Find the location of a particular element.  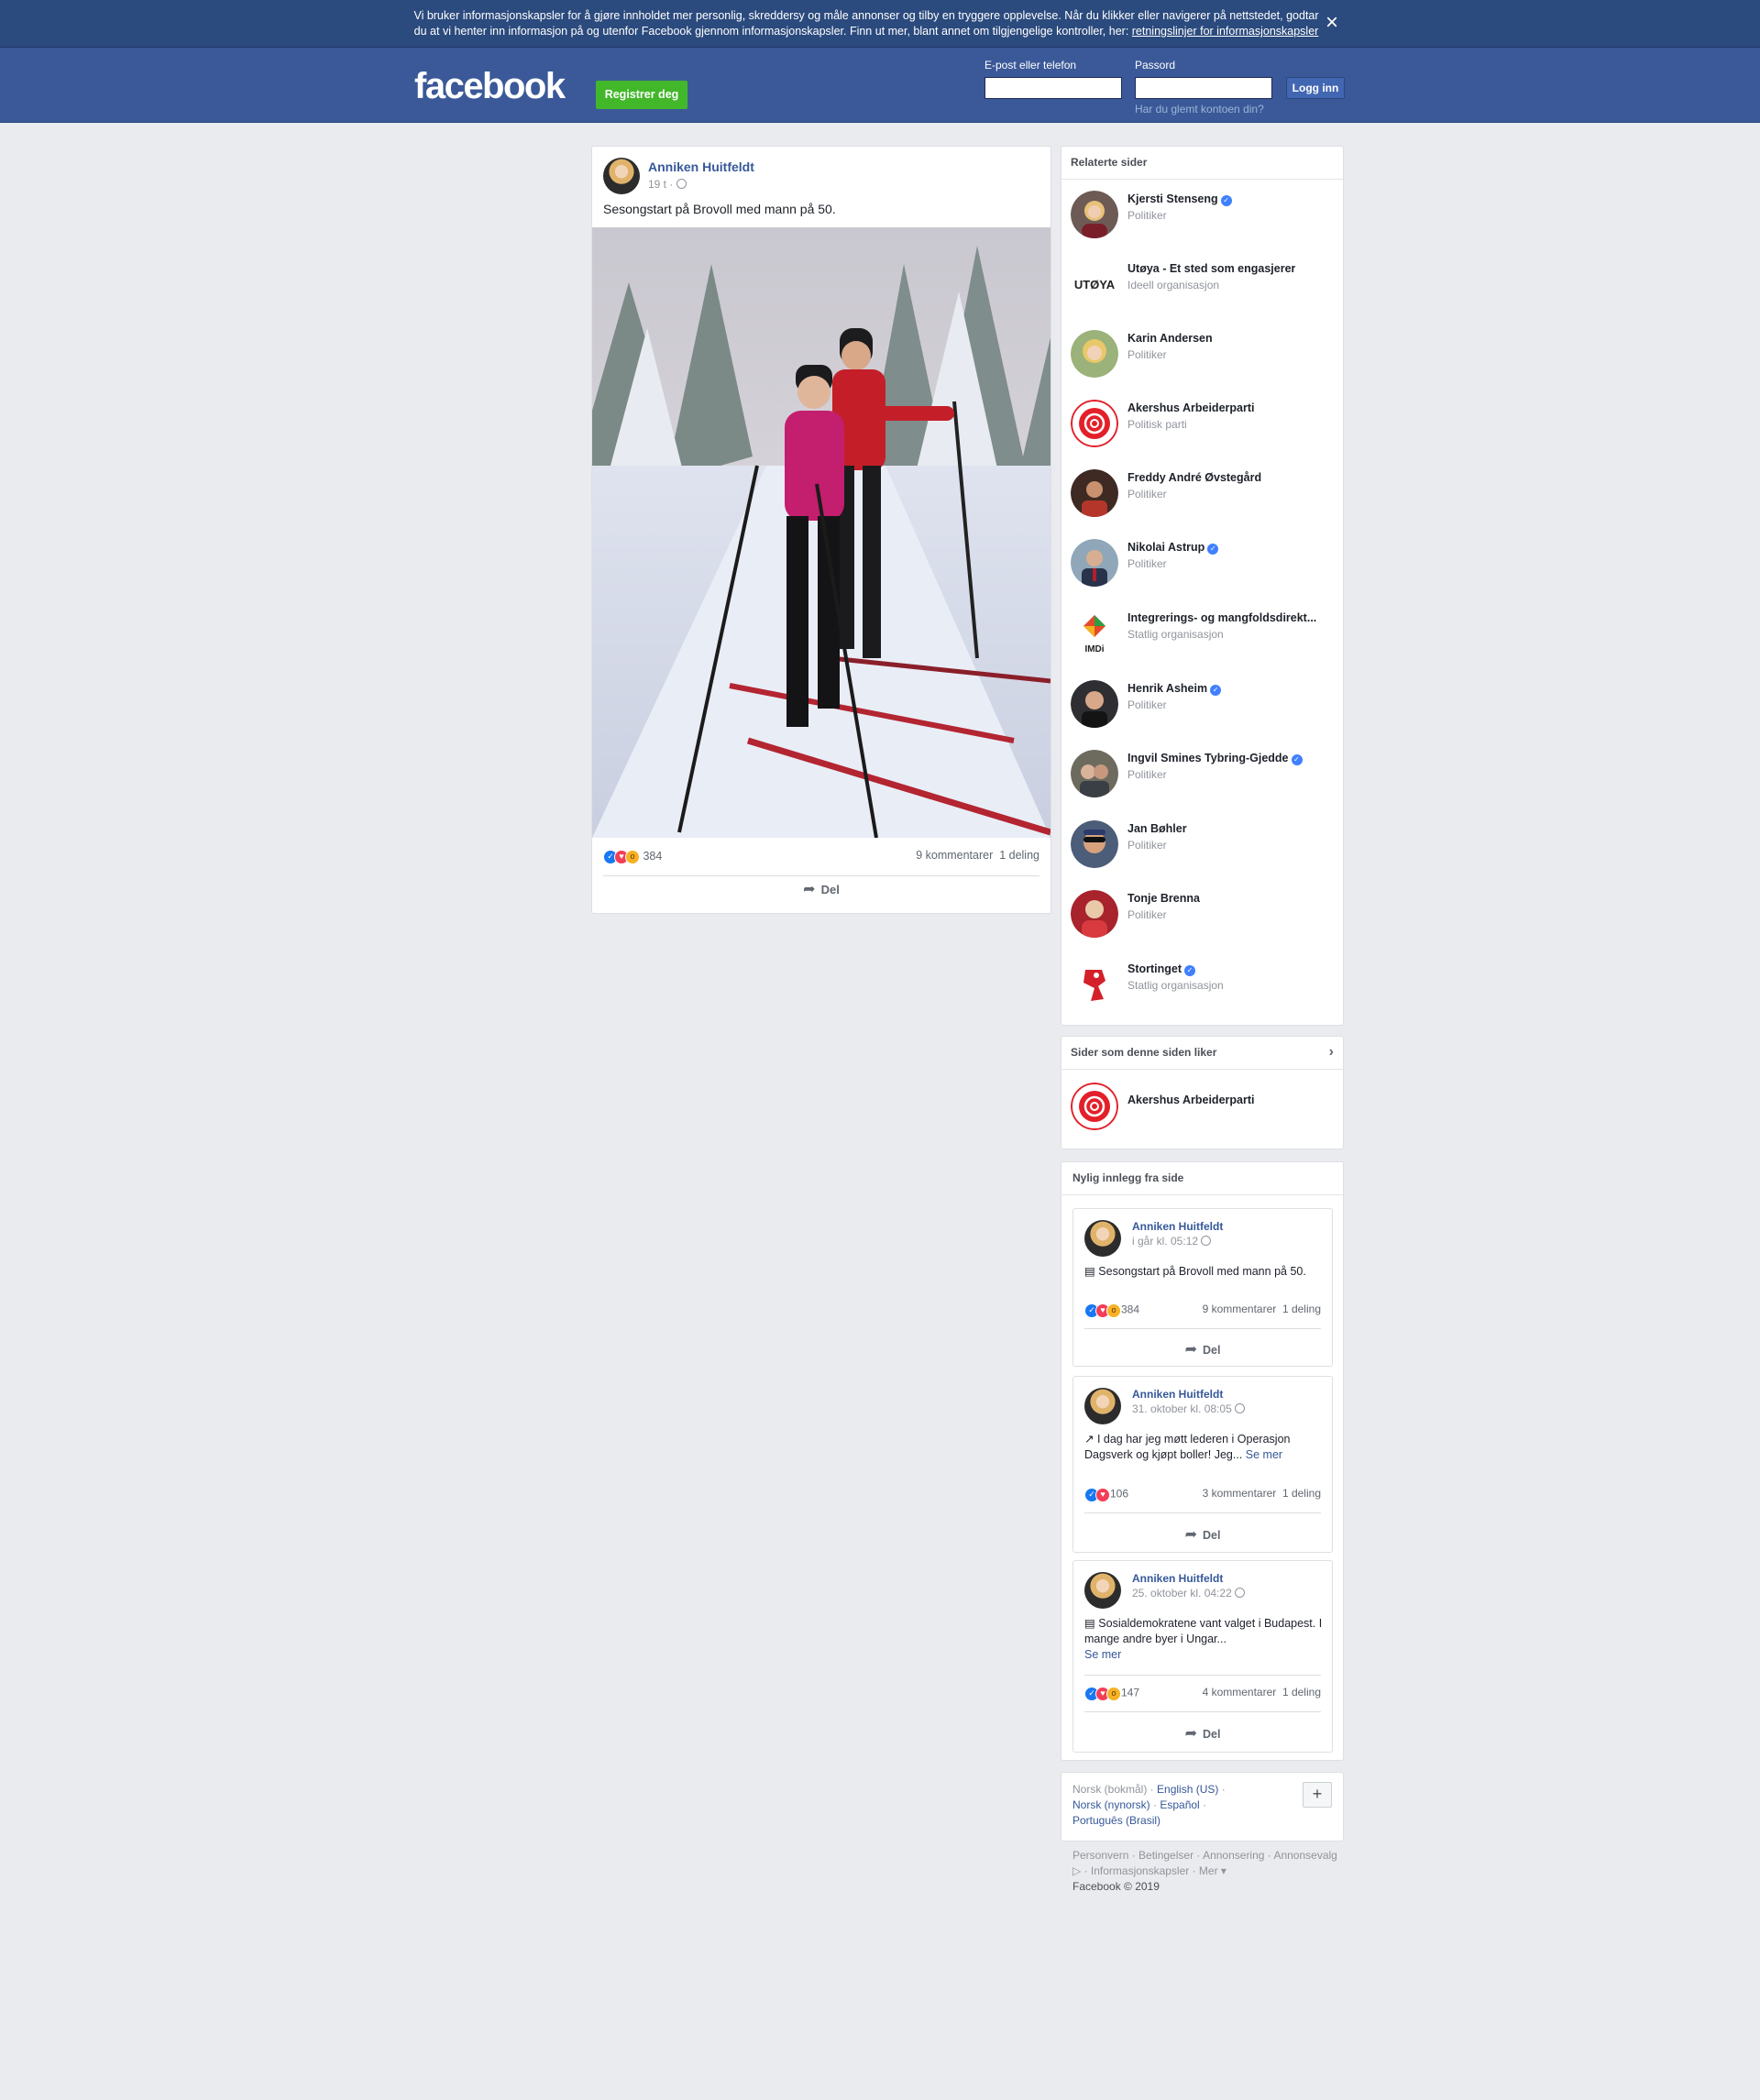

related-page-name: Karin Andersen is located at coordinates (1170, 338).